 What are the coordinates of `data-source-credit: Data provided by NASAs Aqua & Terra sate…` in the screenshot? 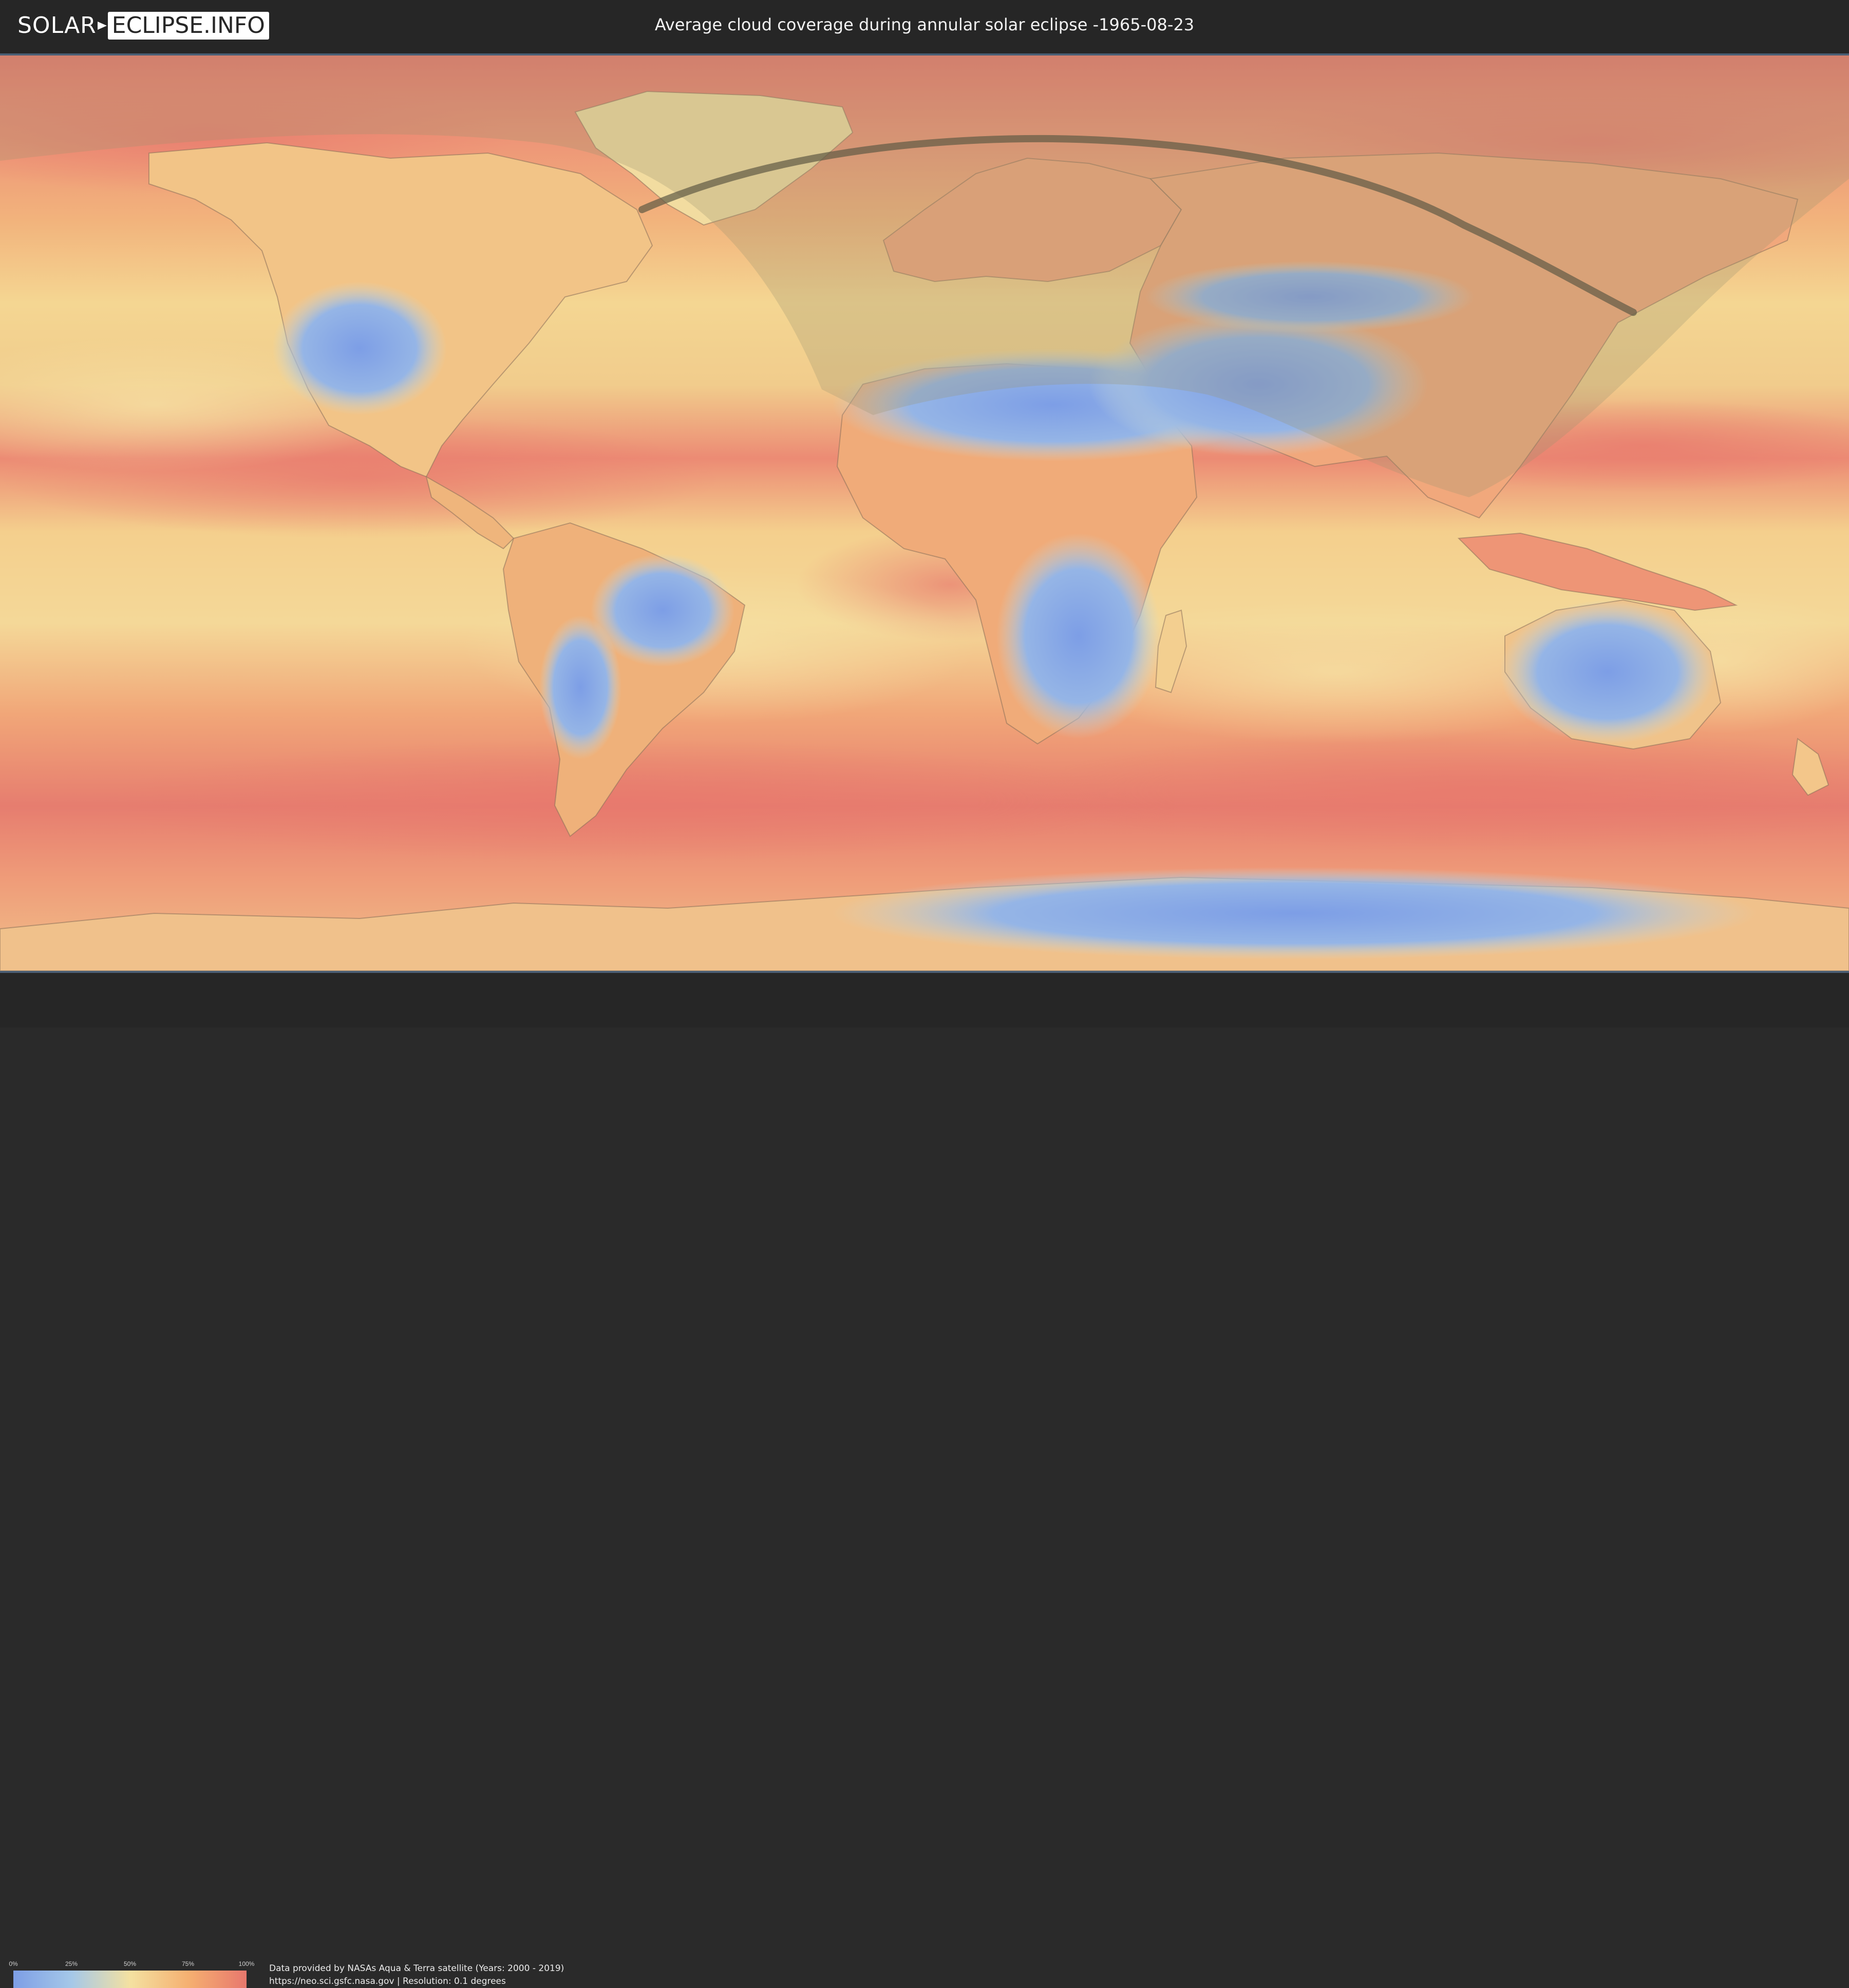 It's located at (417, 1968).